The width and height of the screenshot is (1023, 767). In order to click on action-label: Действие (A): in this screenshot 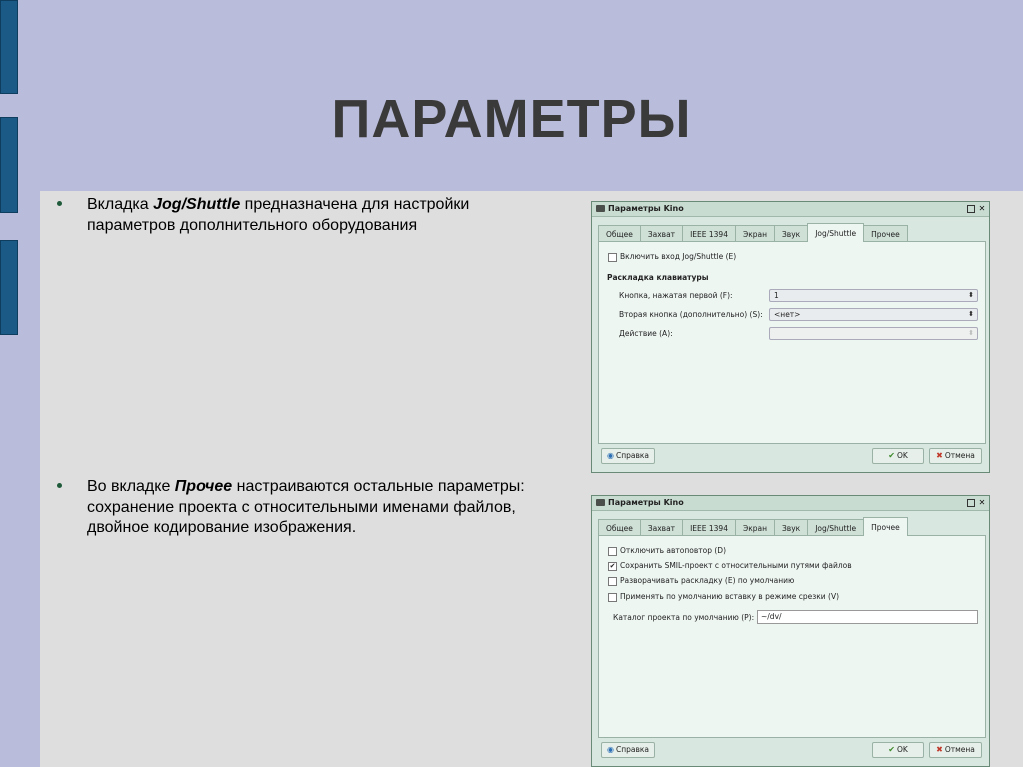, I will do `click(646, 333)`.